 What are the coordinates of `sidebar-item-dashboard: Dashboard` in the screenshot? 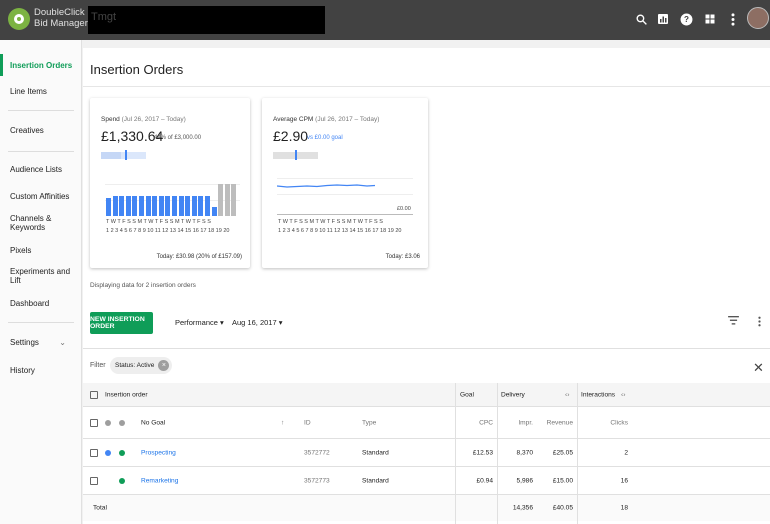 It's located at (41, 303).